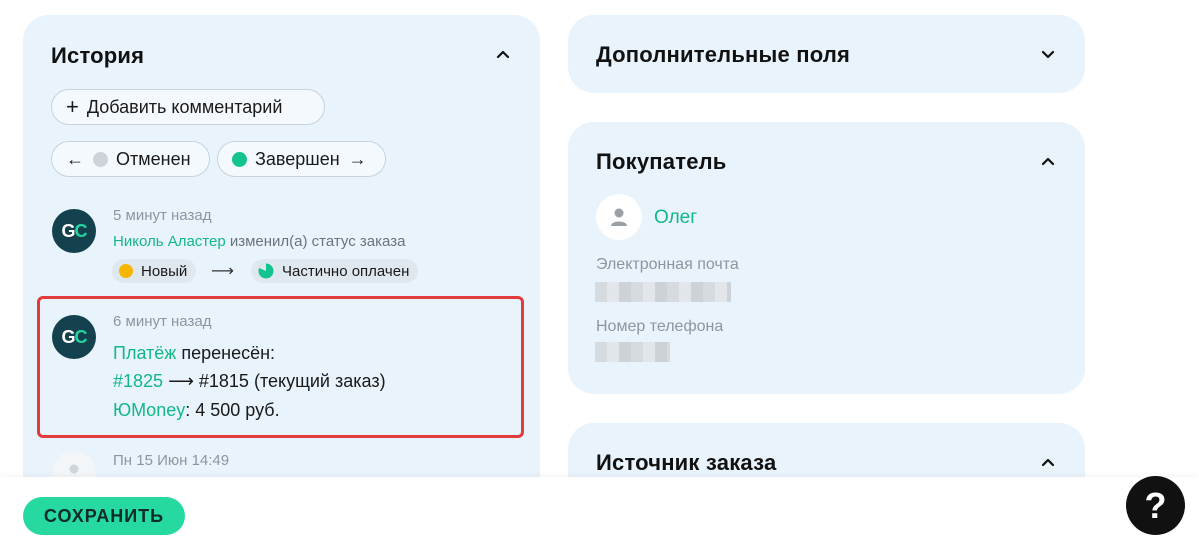  I want to click on buyer-avatar, so click(619, 217).